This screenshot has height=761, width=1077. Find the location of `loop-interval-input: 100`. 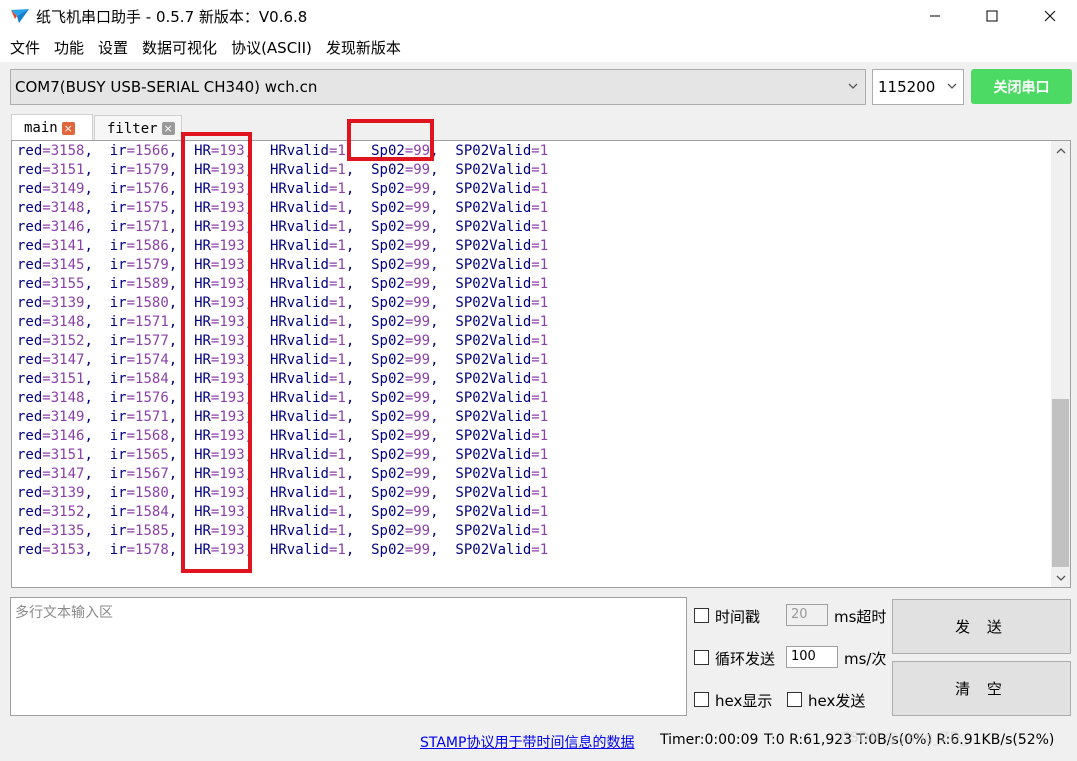

loop-interval-input: 100 is located at coordinates (812, 657).